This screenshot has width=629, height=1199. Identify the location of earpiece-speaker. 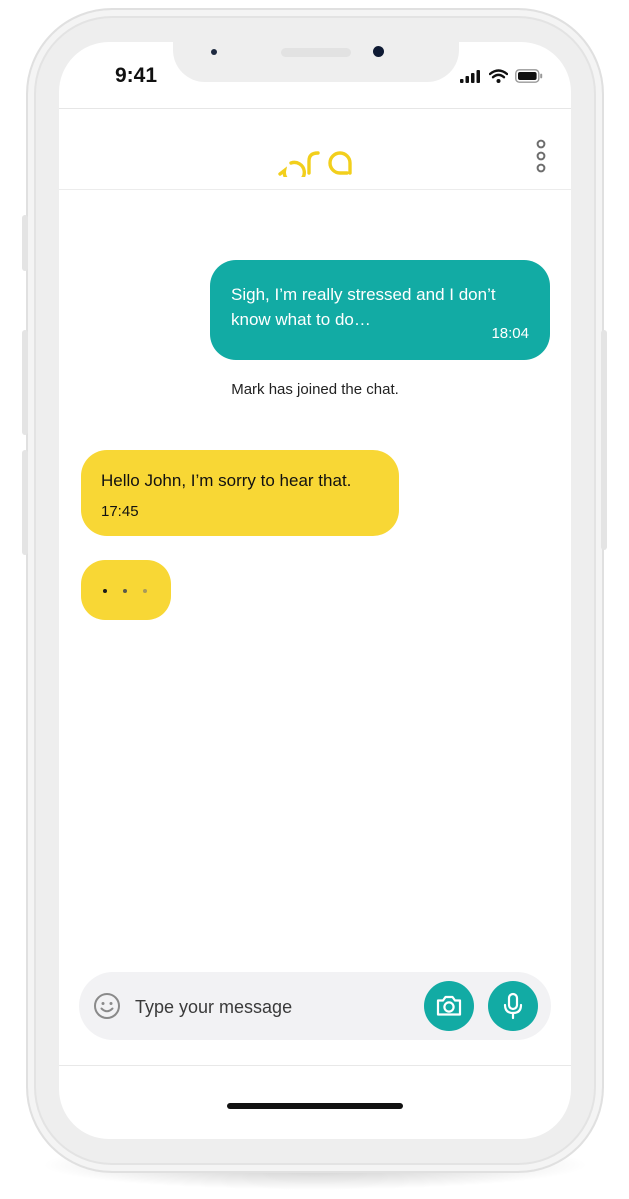
(316, 52).